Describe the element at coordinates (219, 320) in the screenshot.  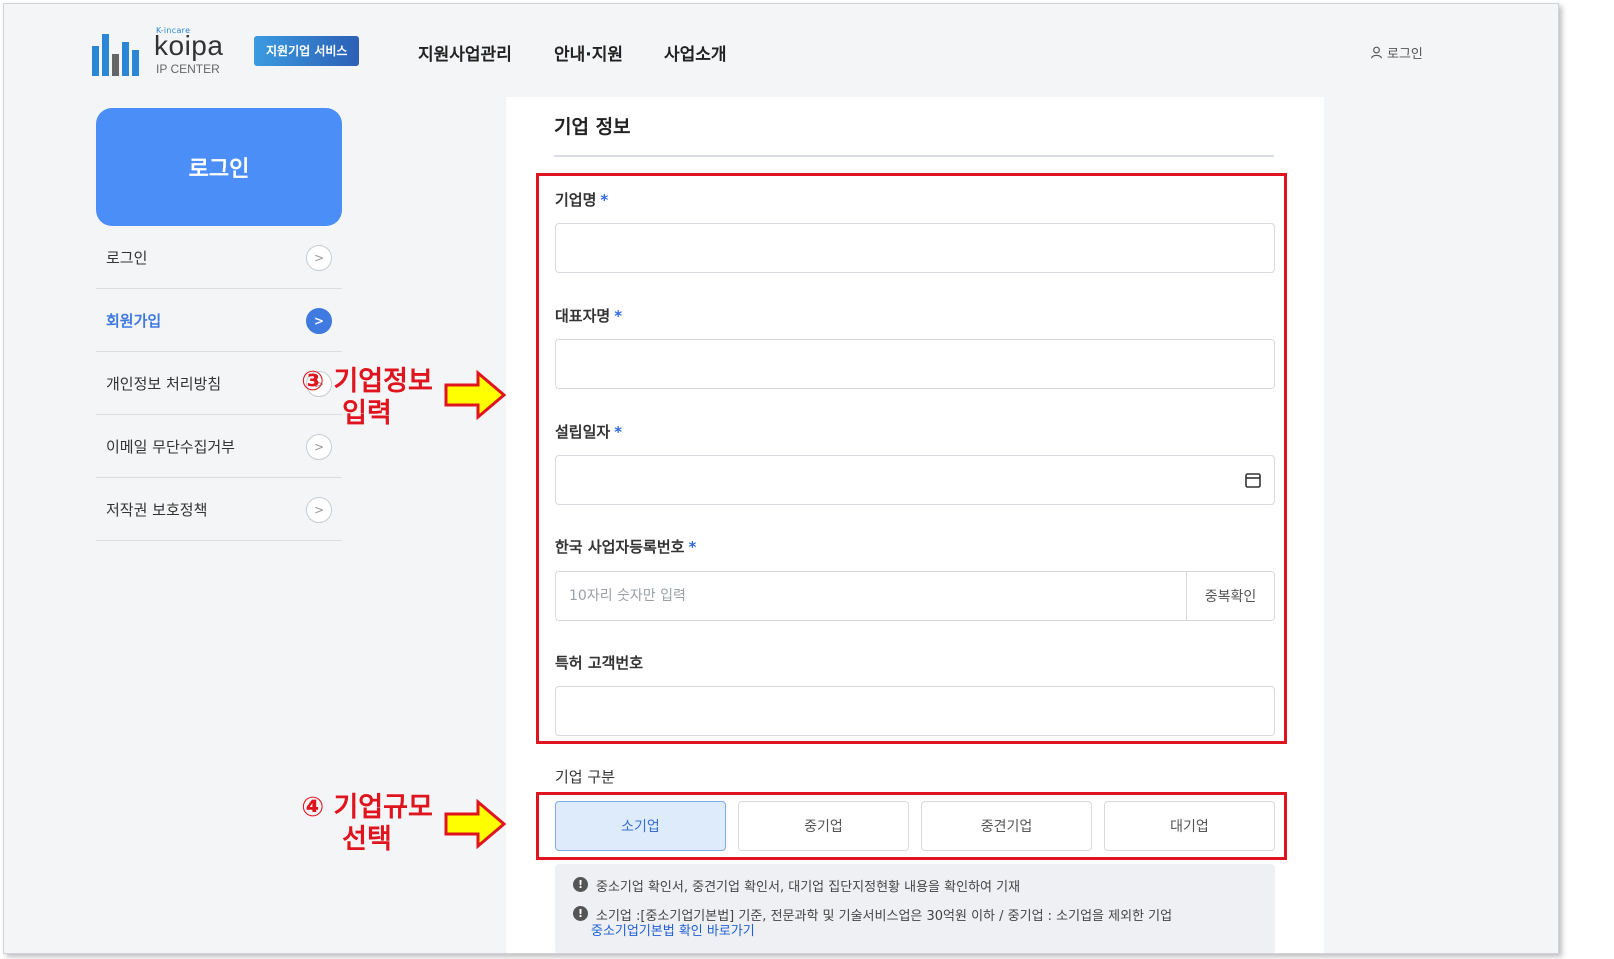
I see `sidebar-item-signup: 회원가입 >` at that location.